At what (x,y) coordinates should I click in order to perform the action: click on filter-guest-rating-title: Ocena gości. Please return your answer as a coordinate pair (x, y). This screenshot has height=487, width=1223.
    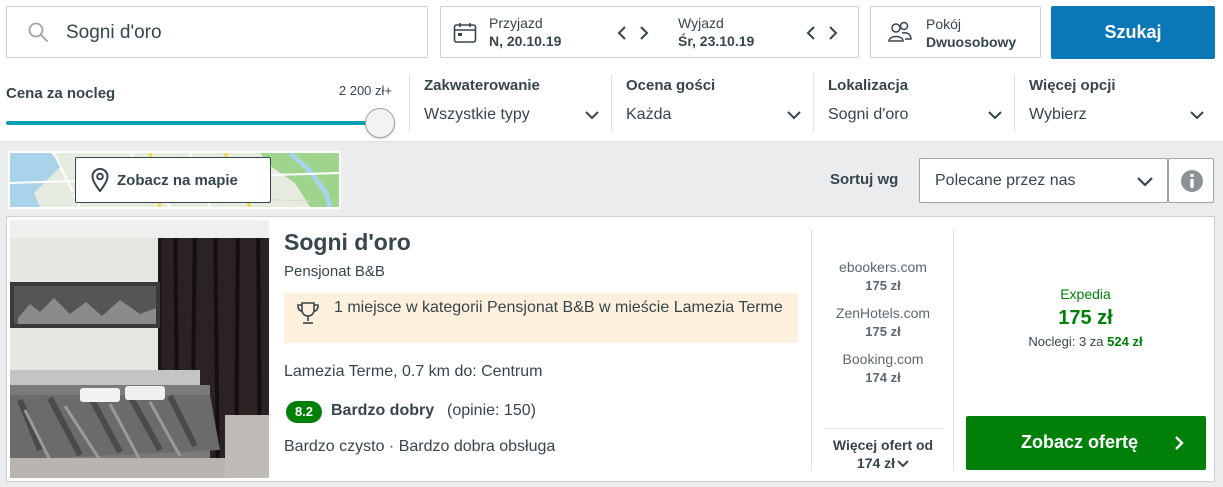
    Looking at the image, I should click on (671, 85).